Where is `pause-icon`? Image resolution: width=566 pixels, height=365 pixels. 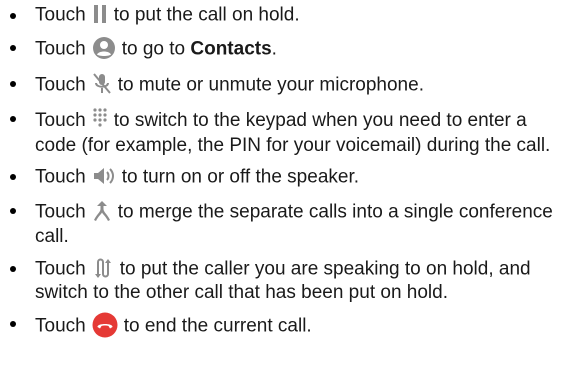
pause-icon is located at coordinates (100, 14).